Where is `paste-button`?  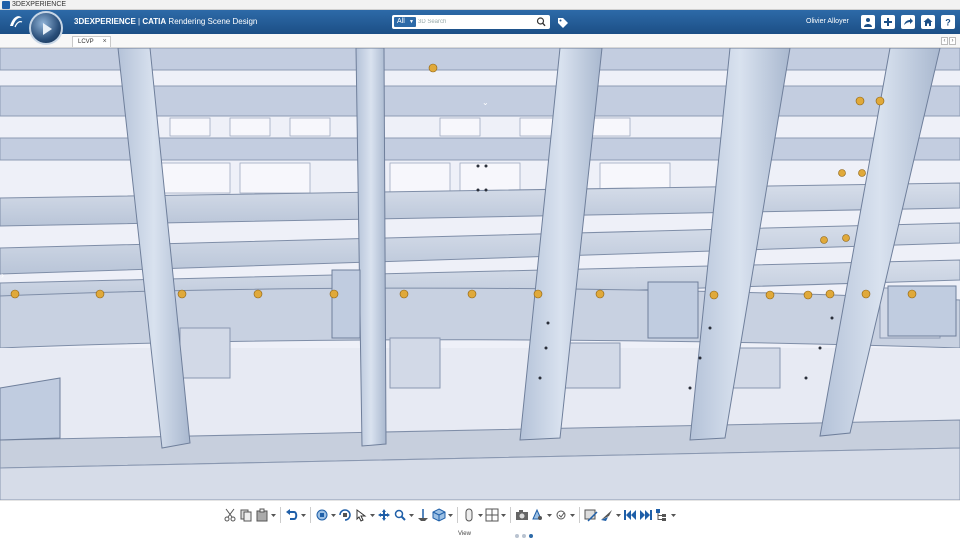 paste-button is located at coordinates (262, 515).